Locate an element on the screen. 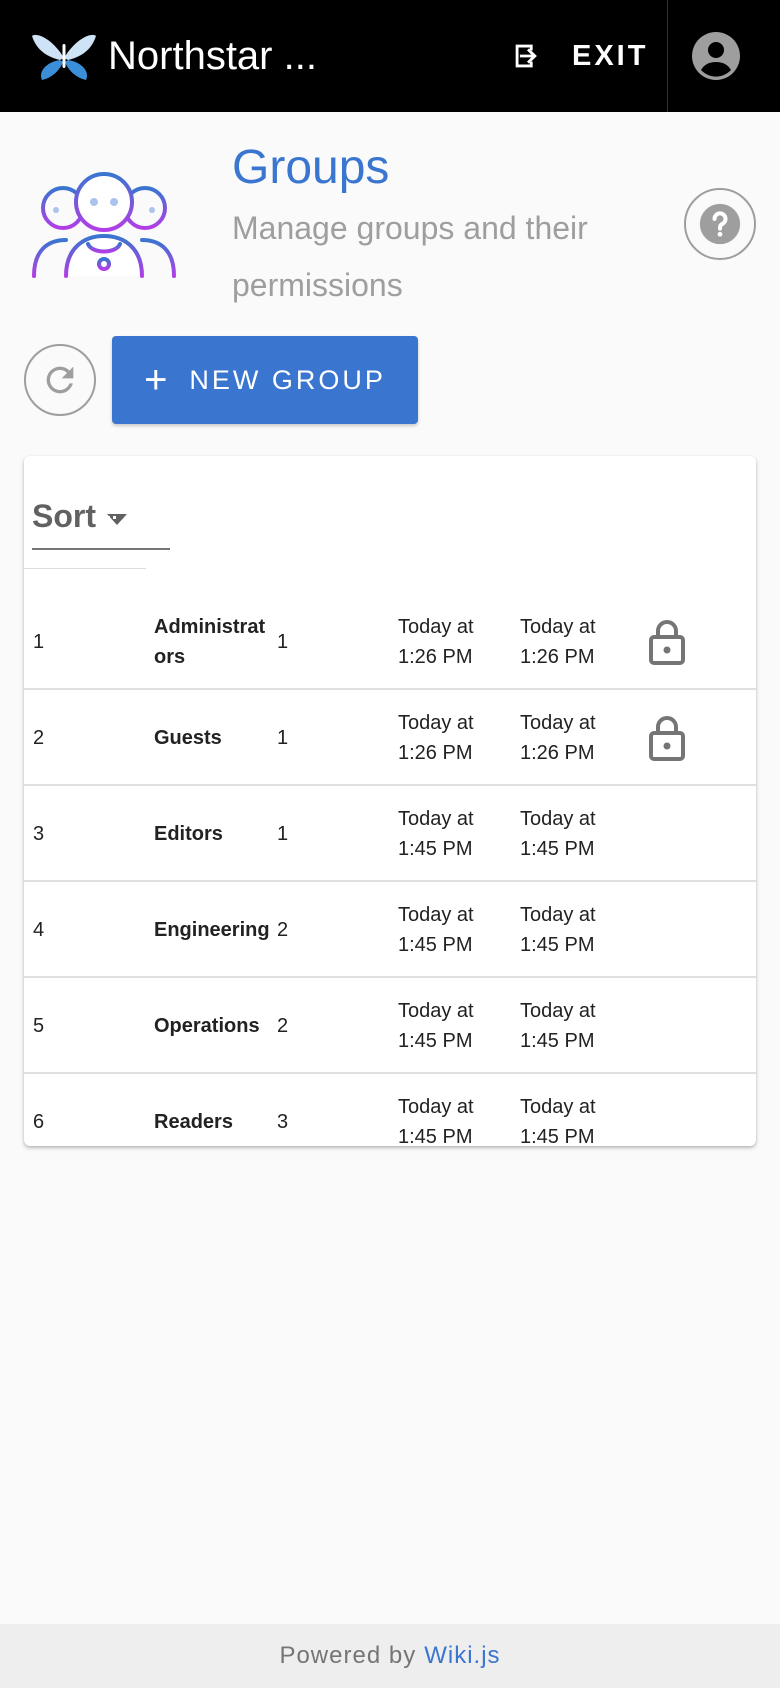  refresh-icon is located at coordinates (60, 380).